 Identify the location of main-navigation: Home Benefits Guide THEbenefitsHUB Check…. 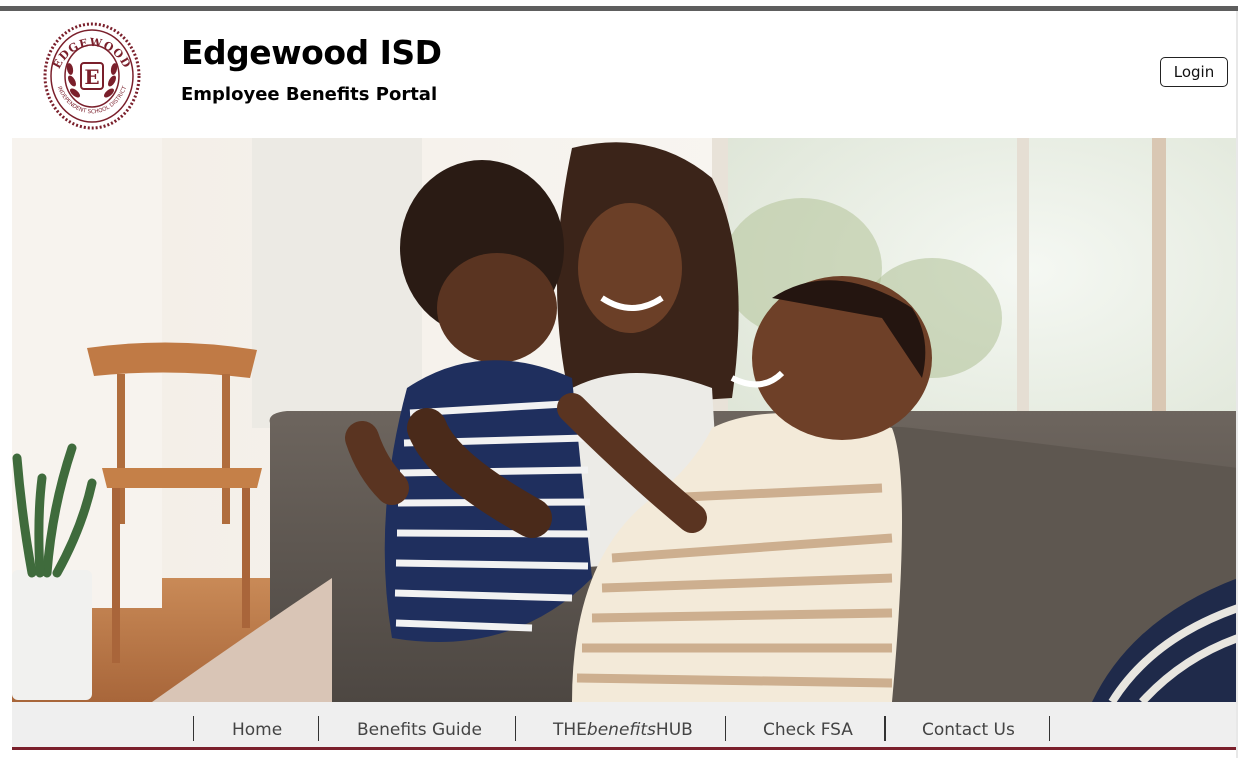
(625, 726).